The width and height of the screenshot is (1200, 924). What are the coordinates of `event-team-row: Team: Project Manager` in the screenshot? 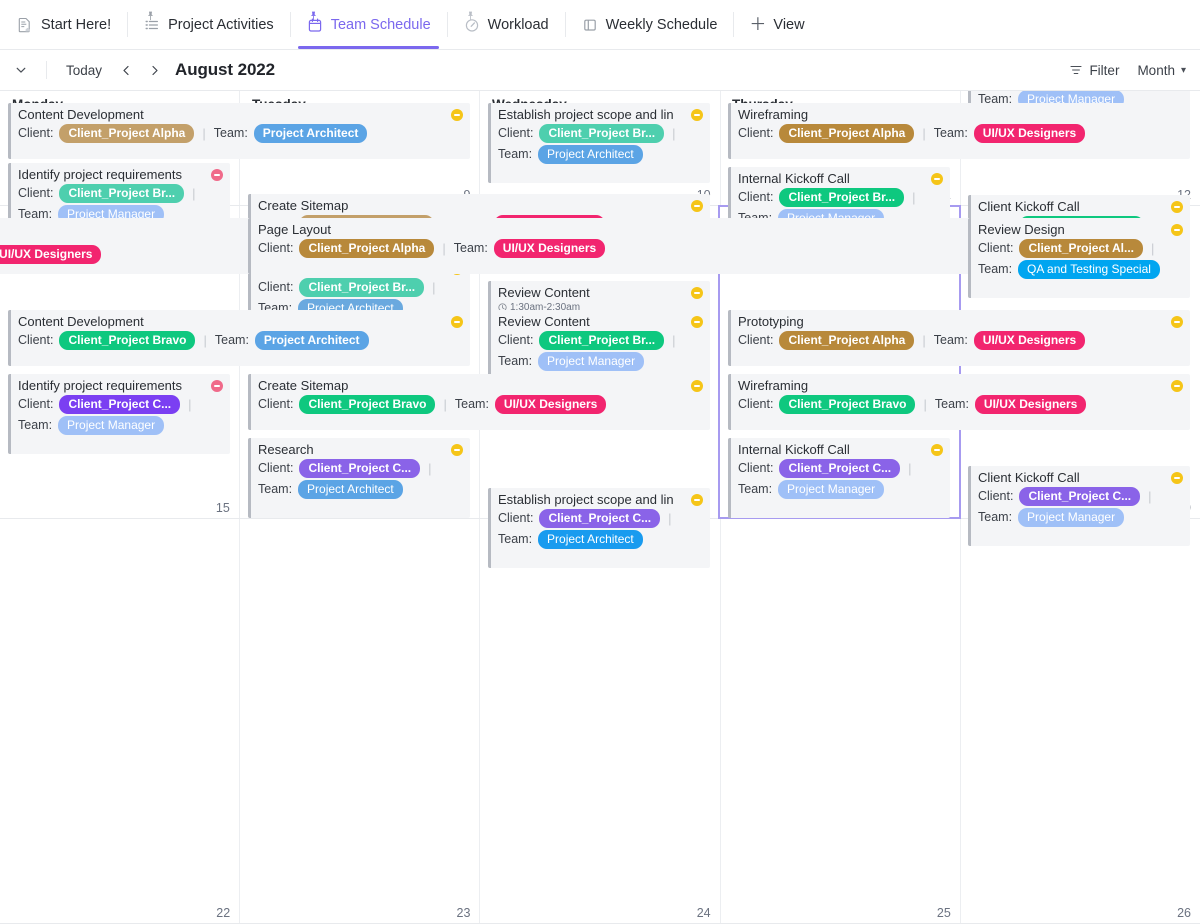 It's located at (120, 425).